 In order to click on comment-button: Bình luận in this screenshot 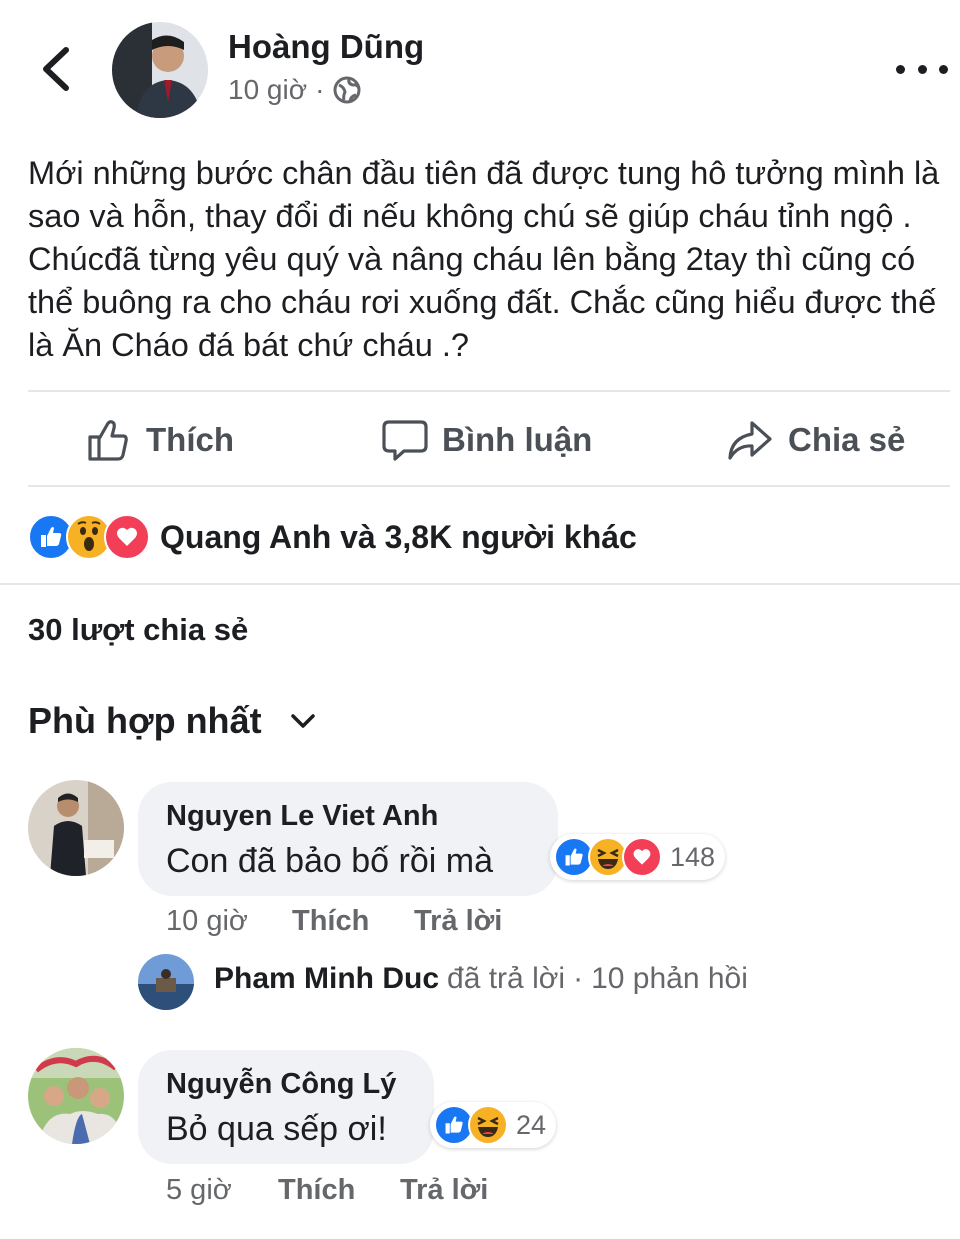, I will do `click(487, 440)`.